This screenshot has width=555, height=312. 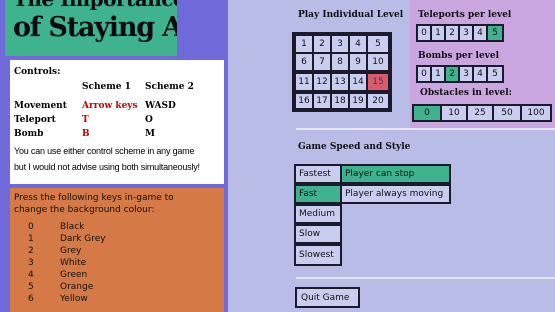 What do you see at coordinates (322, 101) in the screenshot?
I see `level-button-17: 17` at bounding box center [322, 101].